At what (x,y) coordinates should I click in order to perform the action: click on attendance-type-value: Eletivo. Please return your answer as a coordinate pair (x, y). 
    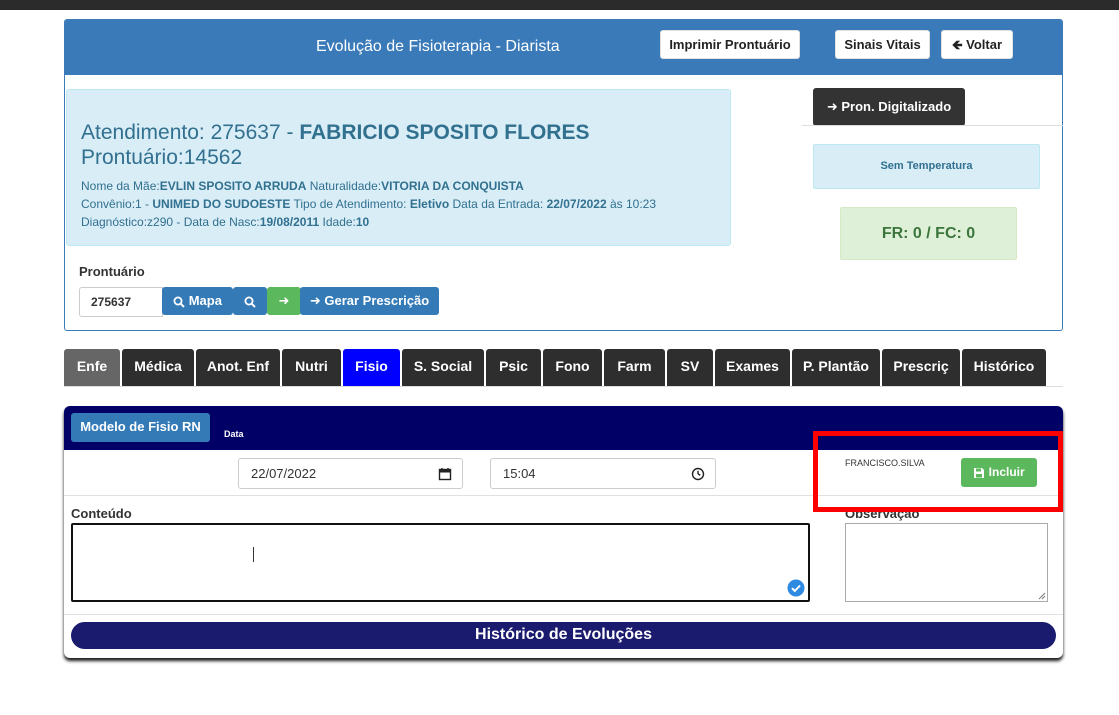
    Looking at the image, I should click on (429, 204).